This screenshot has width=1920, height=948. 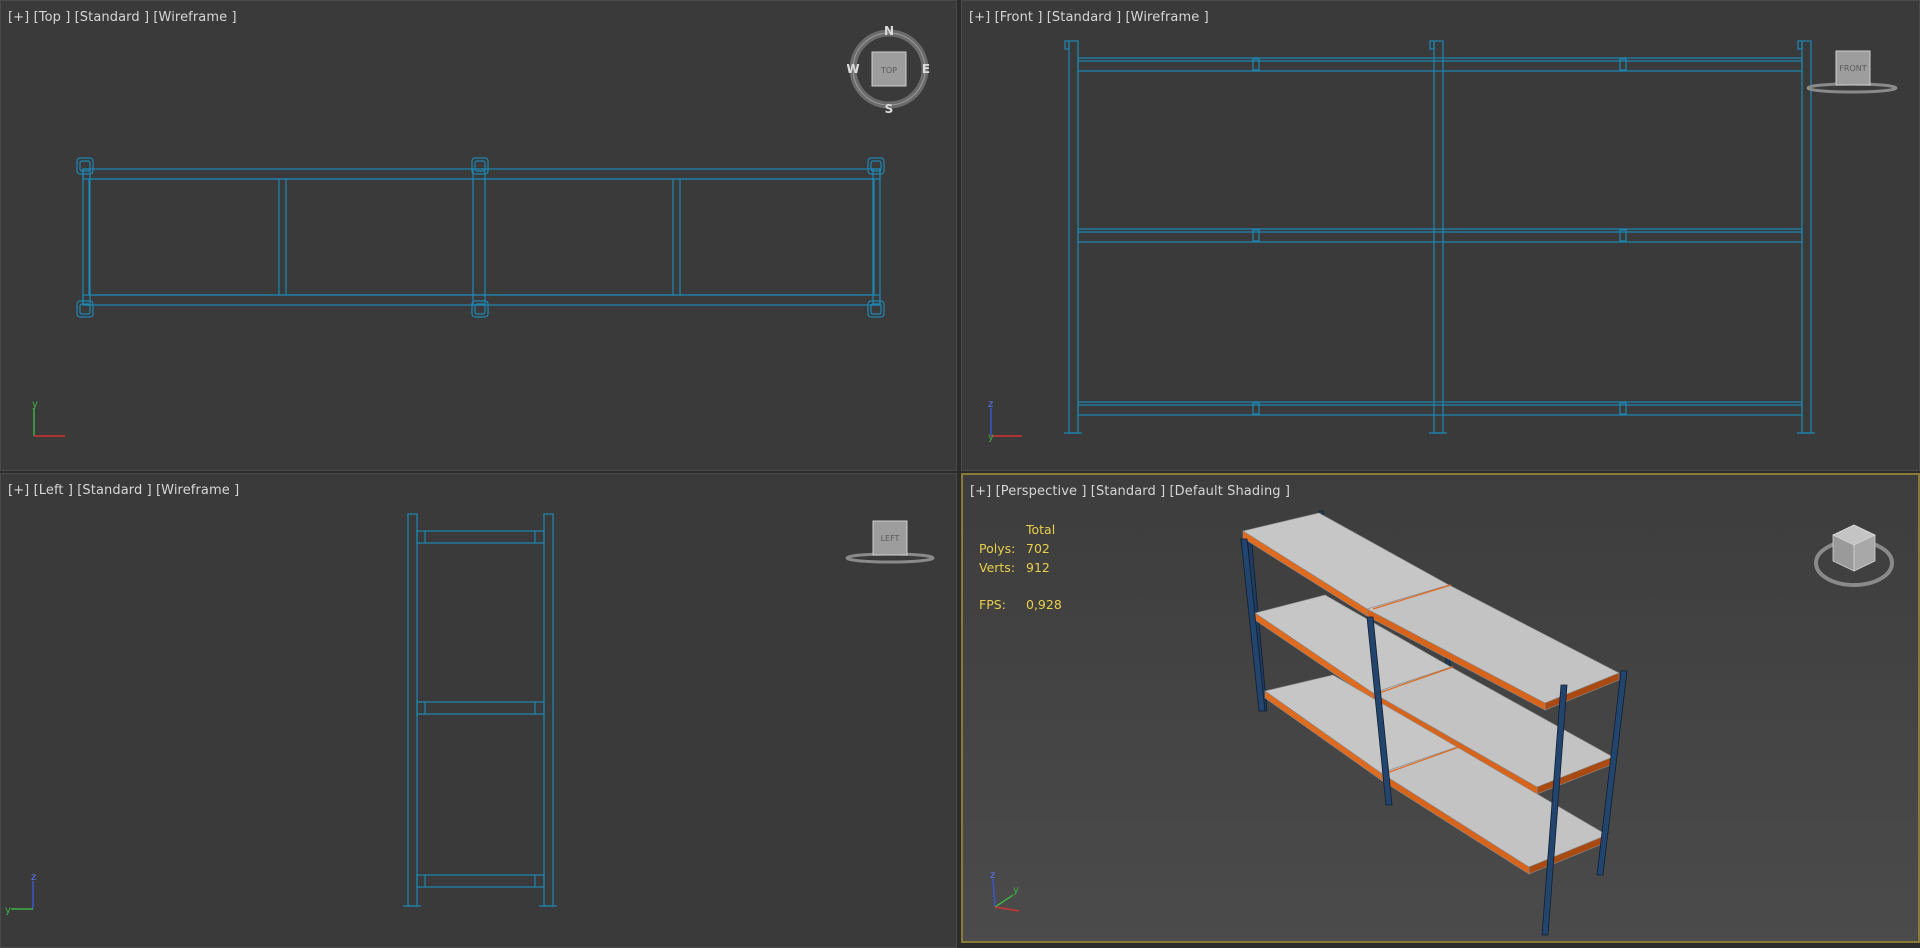 I want to click on axis-tripod-top: y x, so click(x=48, y=418).